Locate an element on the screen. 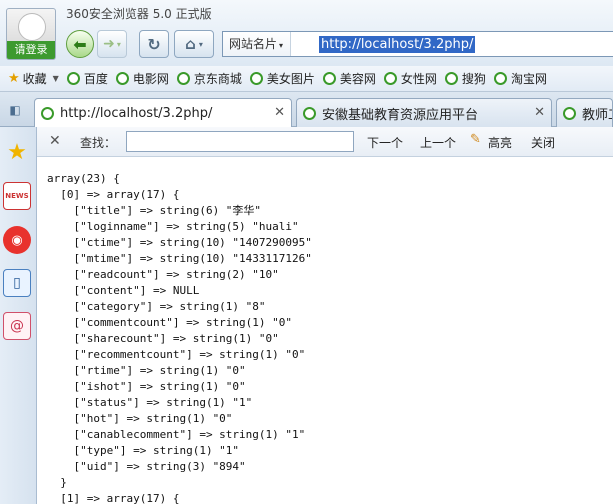 The width and height of the screenshot is (613, 504). address-bar: 网站名片 ▾ http://localhost/3.2php/ is located at coordinates (417, 44).